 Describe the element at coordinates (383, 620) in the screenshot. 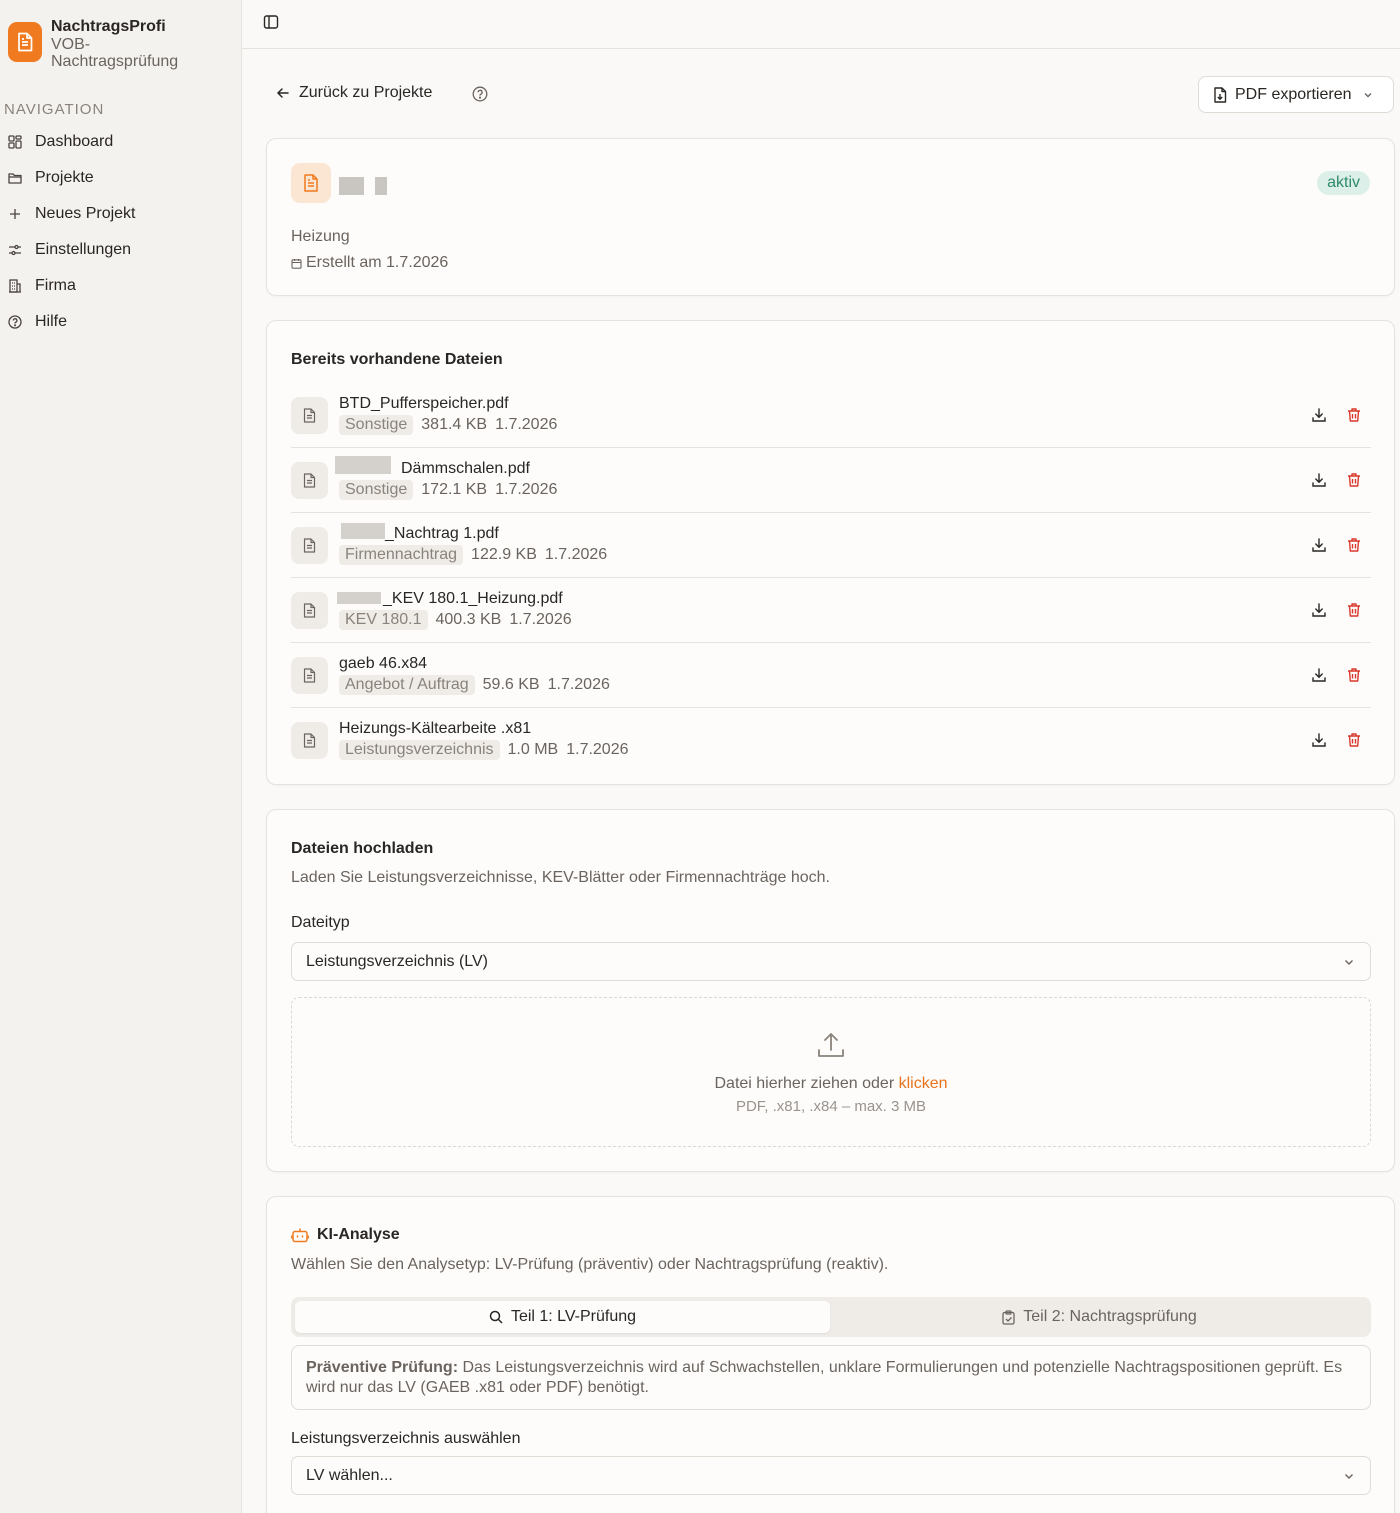

I see `file-tag: KEV 180.1` at that location.